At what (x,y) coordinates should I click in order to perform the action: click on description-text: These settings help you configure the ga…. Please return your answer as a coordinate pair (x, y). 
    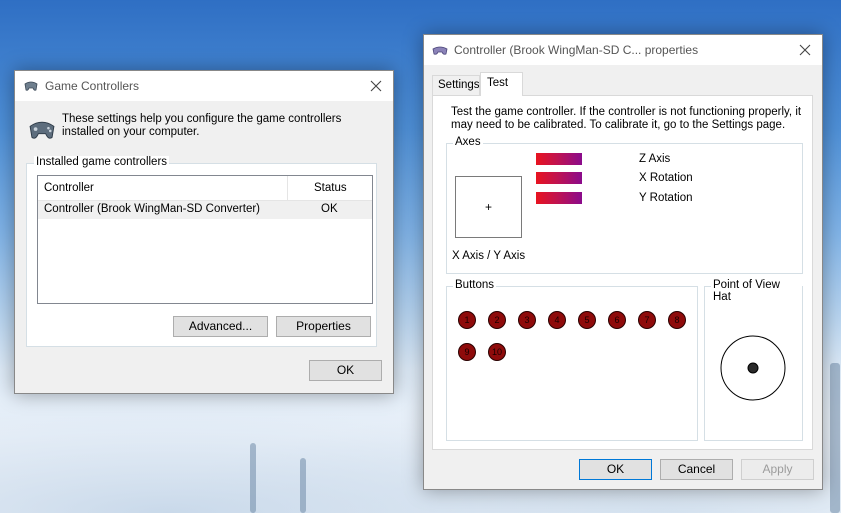
    Looking at the image, I should click on (202, 125).